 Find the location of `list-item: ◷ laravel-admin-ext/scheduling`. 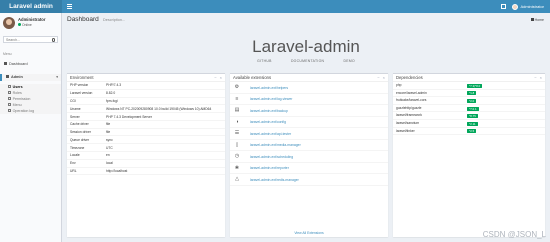

list-item: ◷ laravel-admin-ext/scheduling is located at coordinates (309, 157).